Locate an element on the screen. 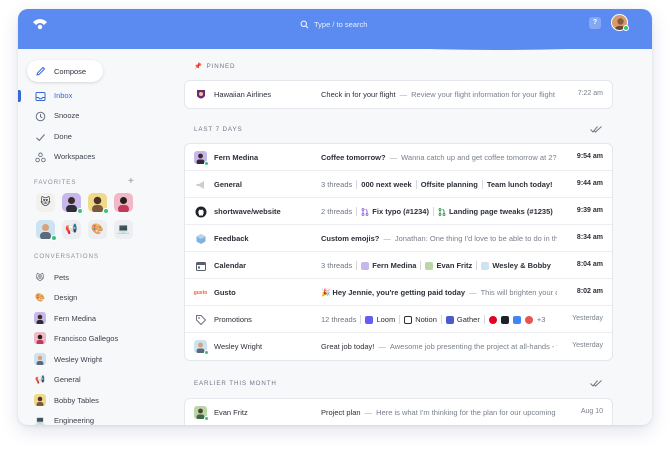 This screenshot has width=670, height=450. thread-chip: Wesley & Bobby is located at coordinates (516, 265).